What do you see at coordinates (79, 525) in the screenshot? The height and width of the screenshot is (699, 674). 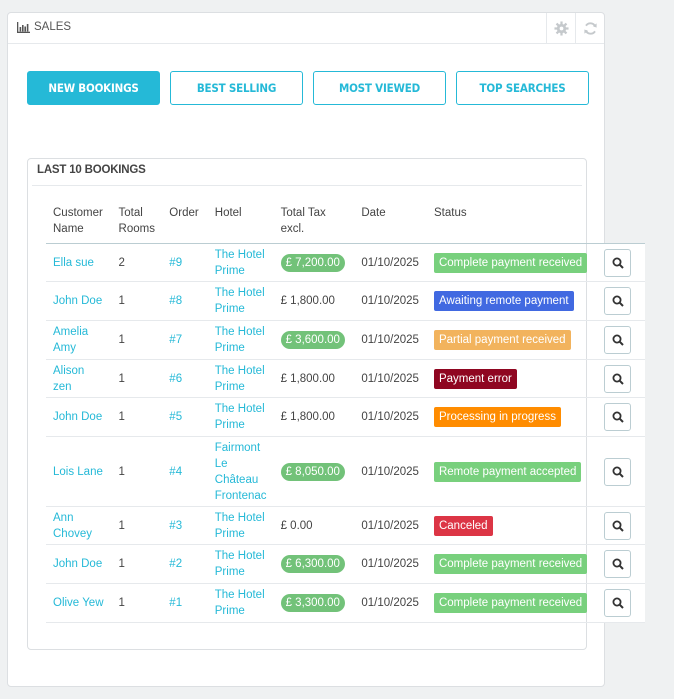 I see `customer-name-link: Ann Chovey` at bounding box center [79, 525].